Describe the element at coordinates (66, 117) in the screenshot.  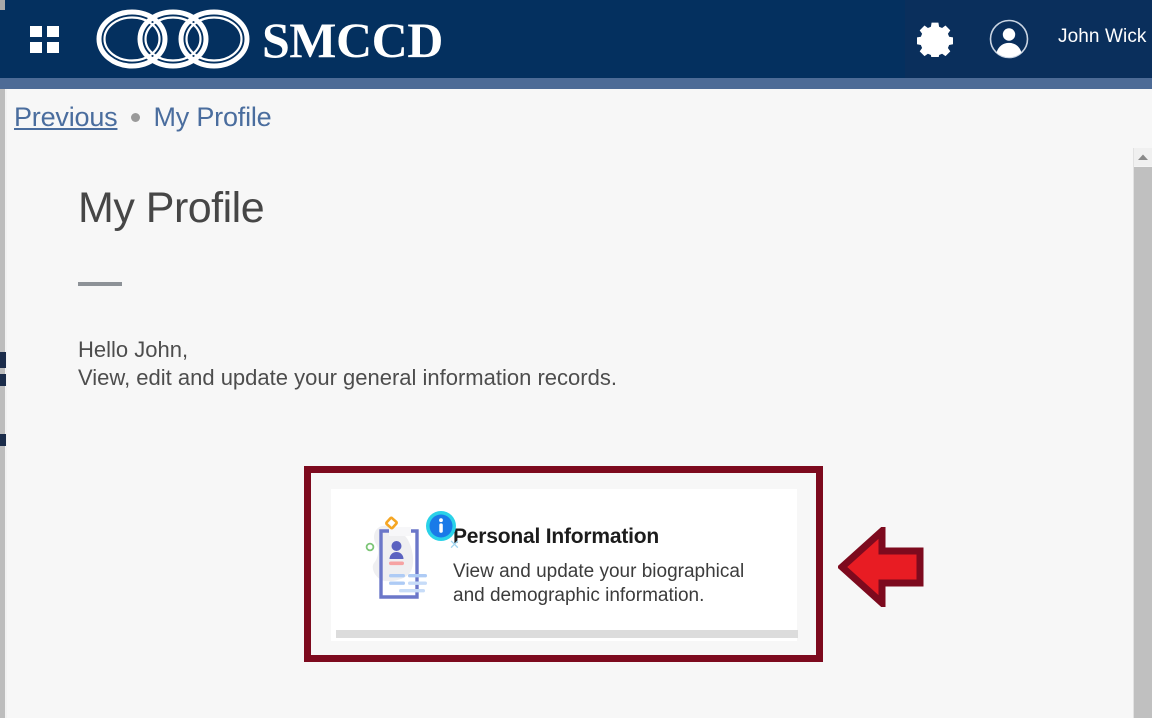
I see `breadcrumb-previous-link: Previous` at that location.